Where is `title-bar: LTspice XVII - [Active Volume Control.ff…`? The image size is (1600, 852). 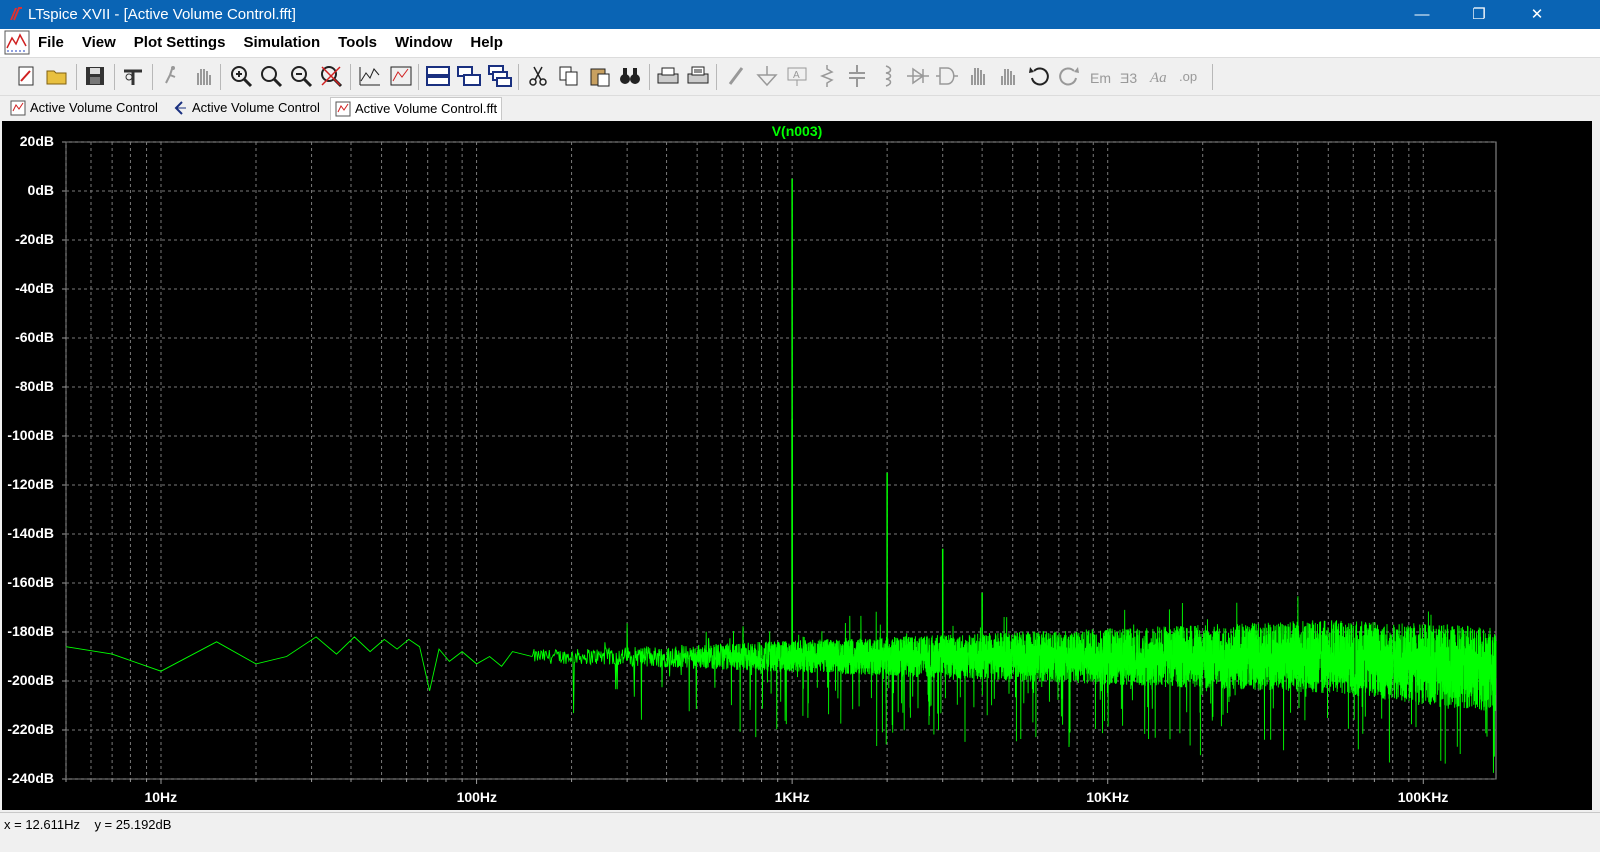
title-bar: LTspice XVII - [Active Volume Control.ff… is located at coordinates (800, 14).